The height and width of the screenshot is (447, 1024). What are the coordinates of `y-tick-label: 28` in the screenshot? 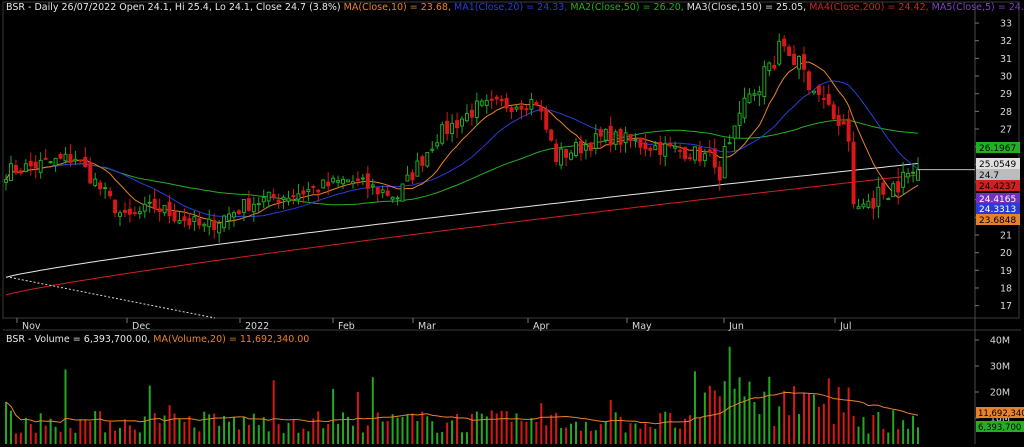 It's located at (1006, 112).